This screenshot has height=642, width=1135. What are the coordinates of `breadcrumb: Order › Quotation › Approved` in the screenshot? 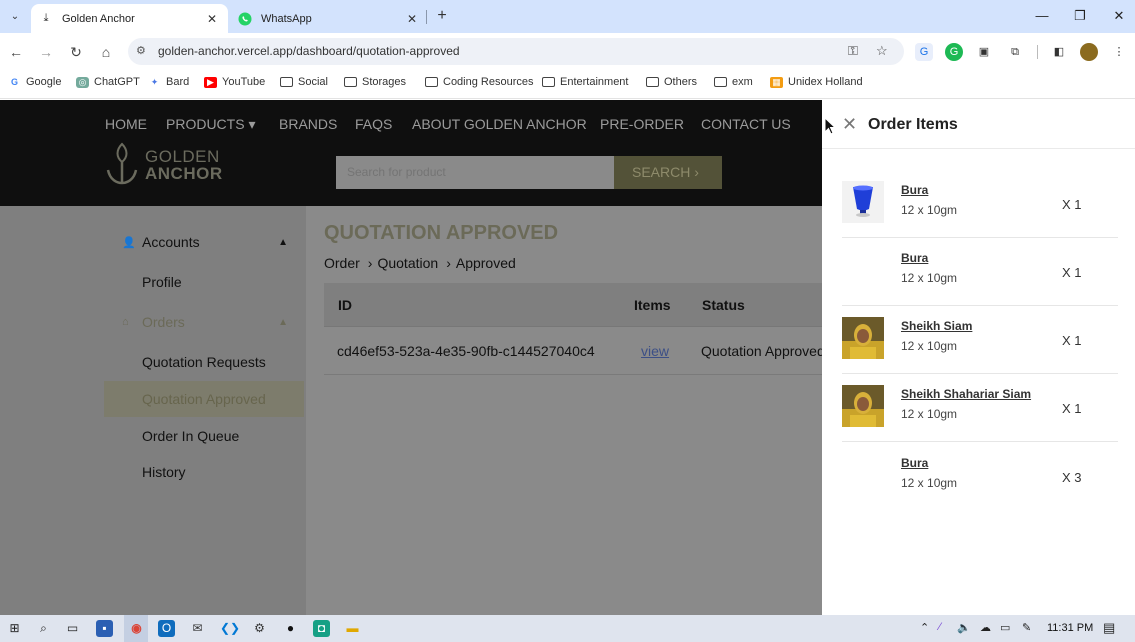 It's located at (420, 263).